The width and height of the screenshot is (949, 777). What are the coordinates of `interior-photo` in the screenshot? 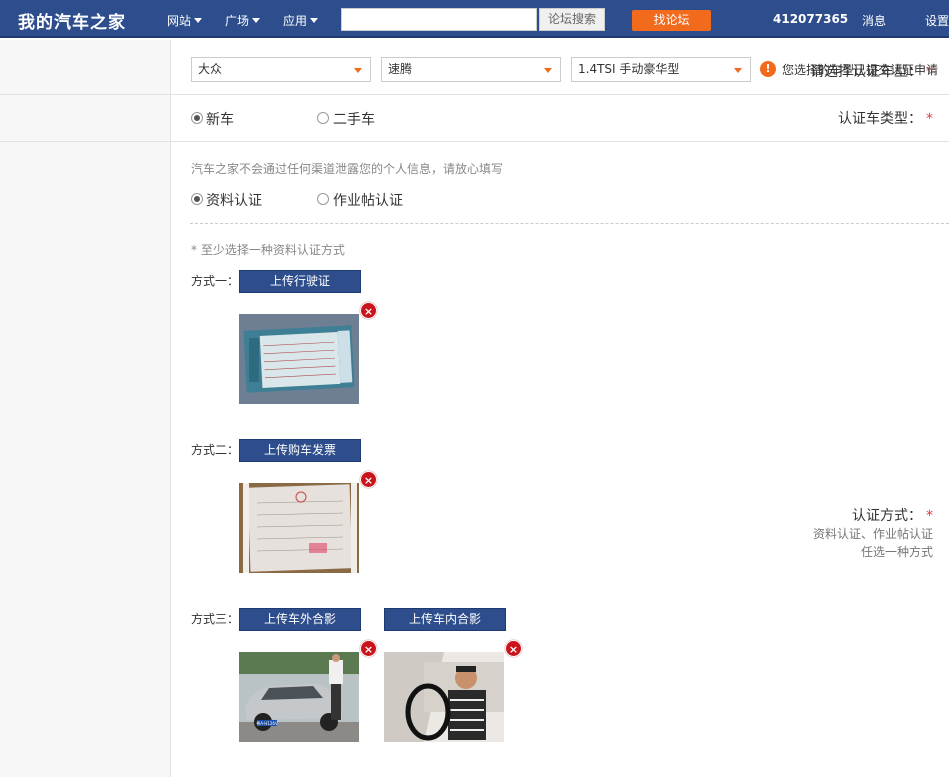 It's located at (444, 697).